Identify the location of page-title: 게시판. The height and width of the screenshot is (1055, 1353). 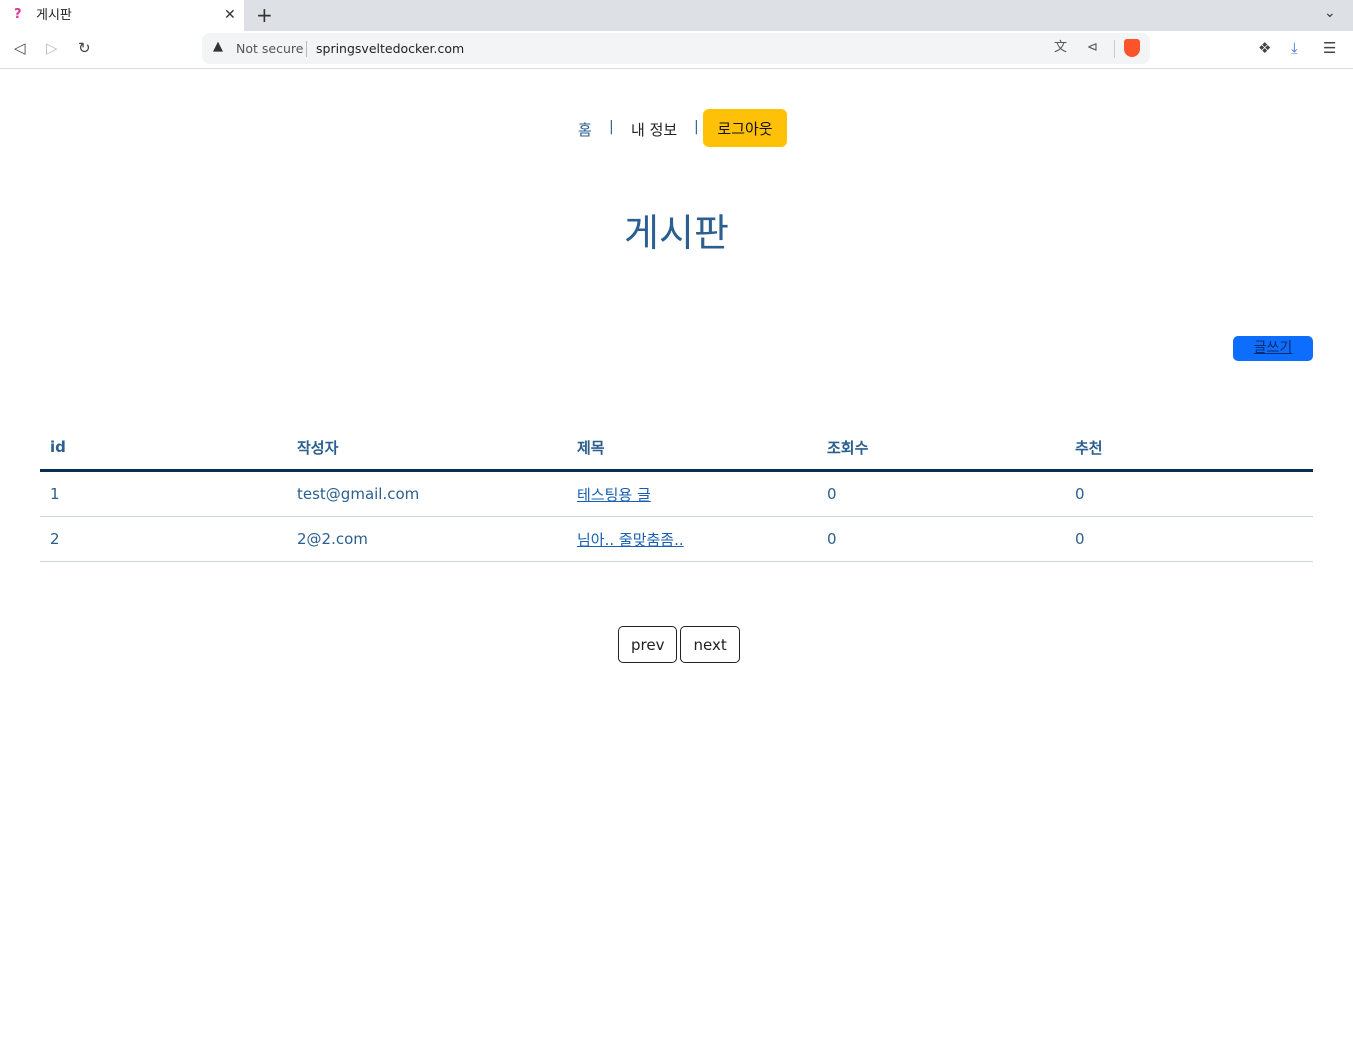
(676, 233).